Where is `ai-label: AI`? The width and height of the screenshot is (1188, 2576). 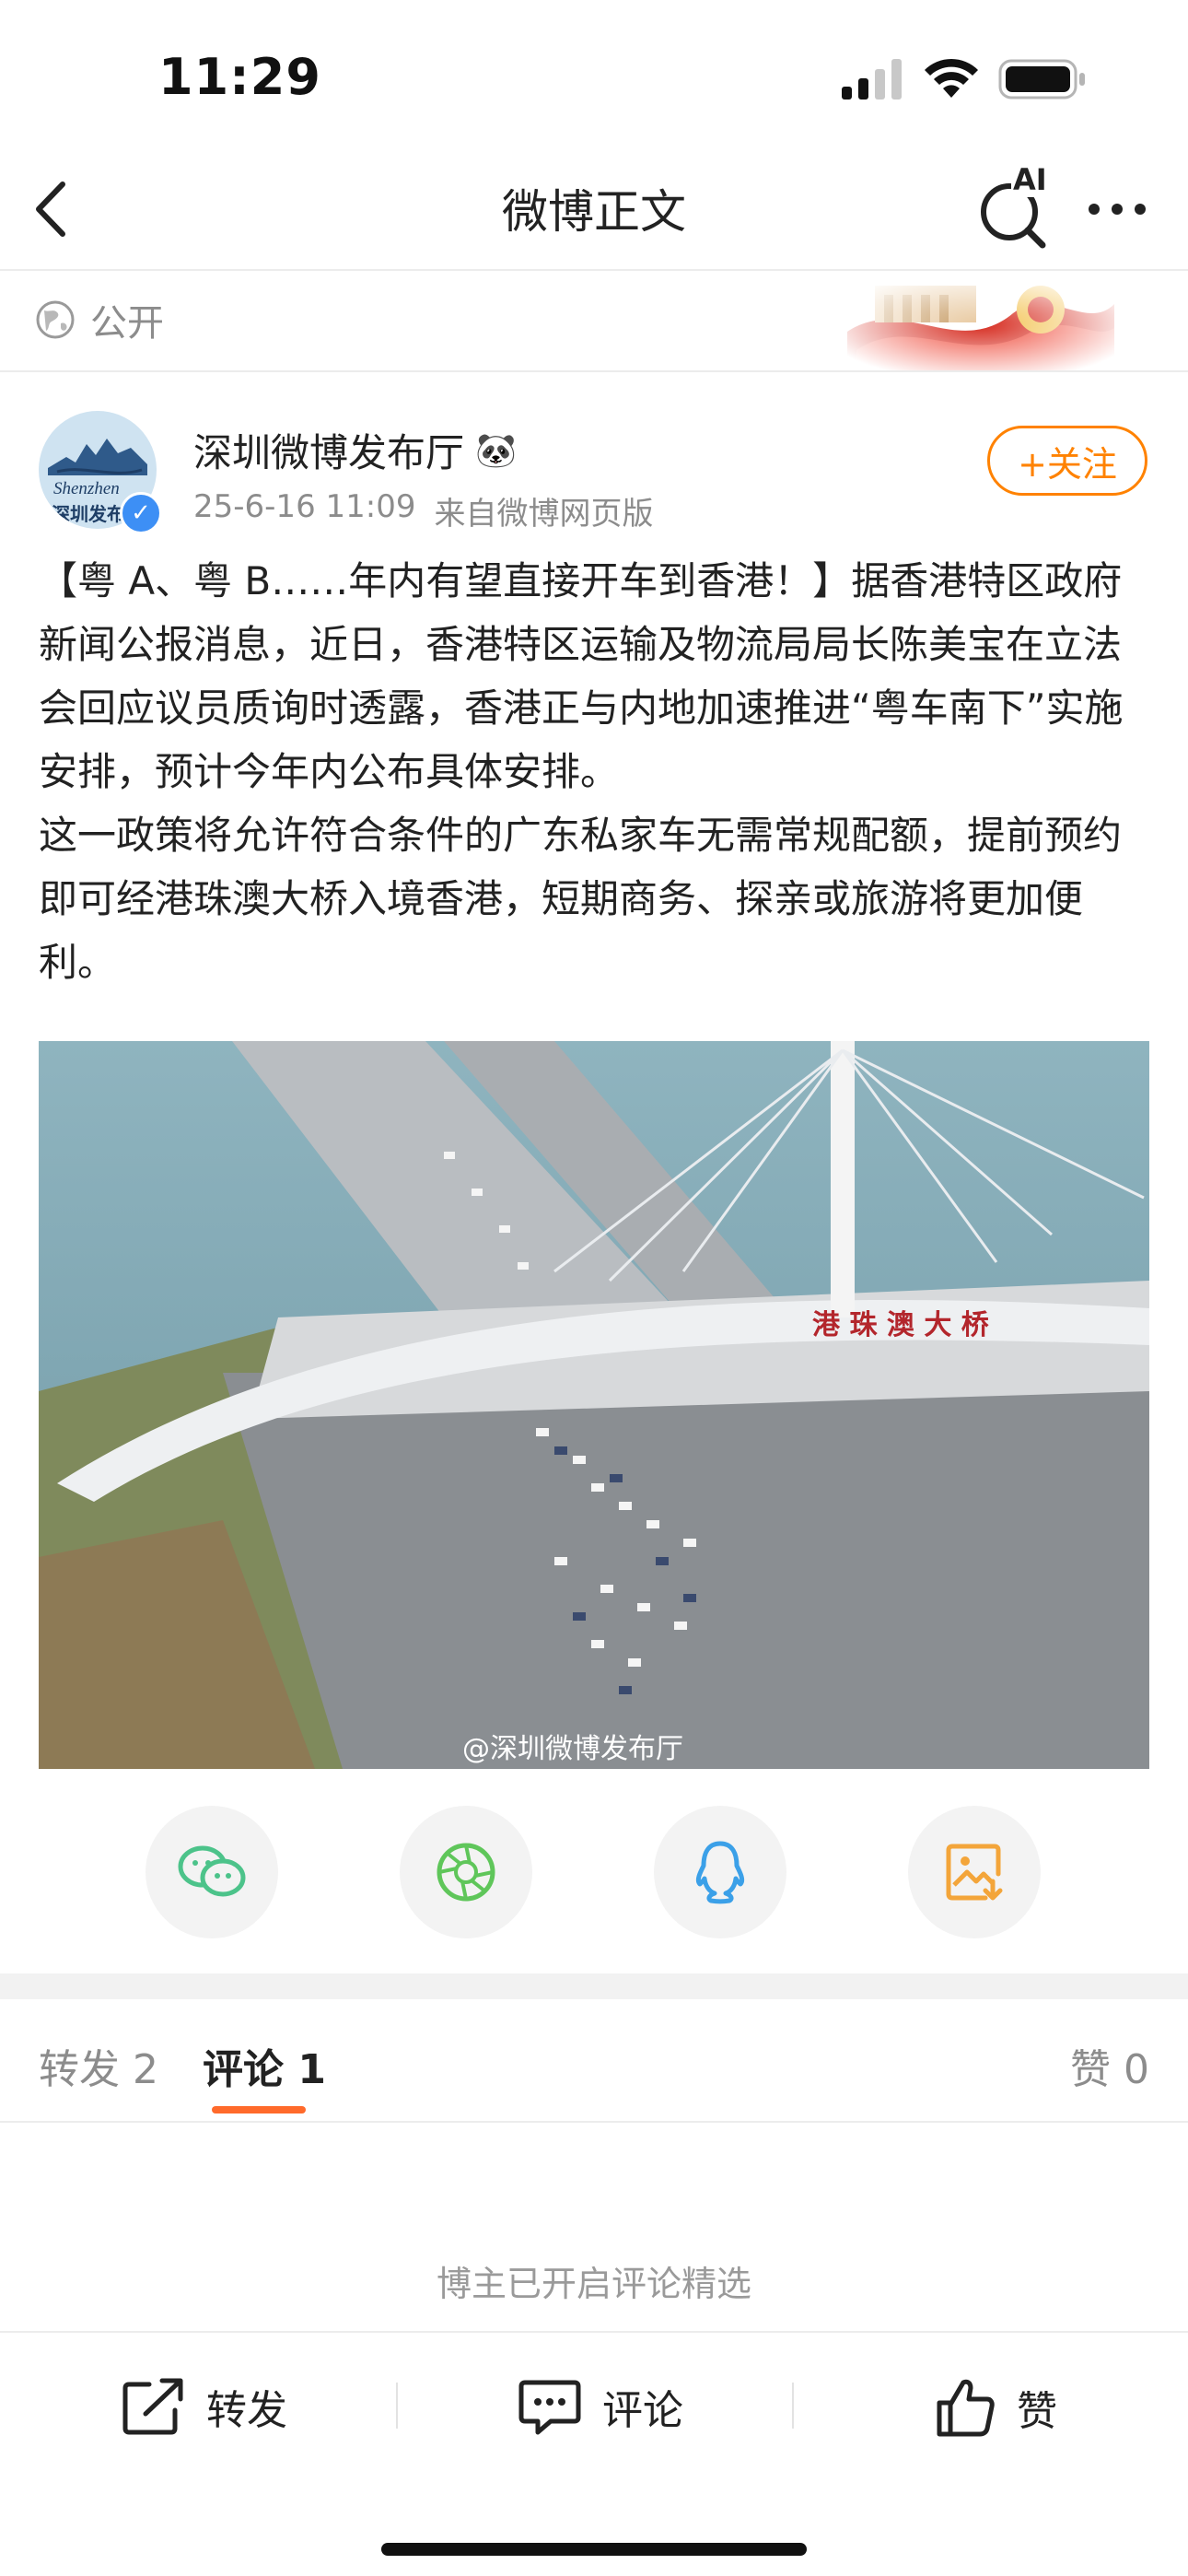
ai-label: AI is located at coordinates (1030, 179).